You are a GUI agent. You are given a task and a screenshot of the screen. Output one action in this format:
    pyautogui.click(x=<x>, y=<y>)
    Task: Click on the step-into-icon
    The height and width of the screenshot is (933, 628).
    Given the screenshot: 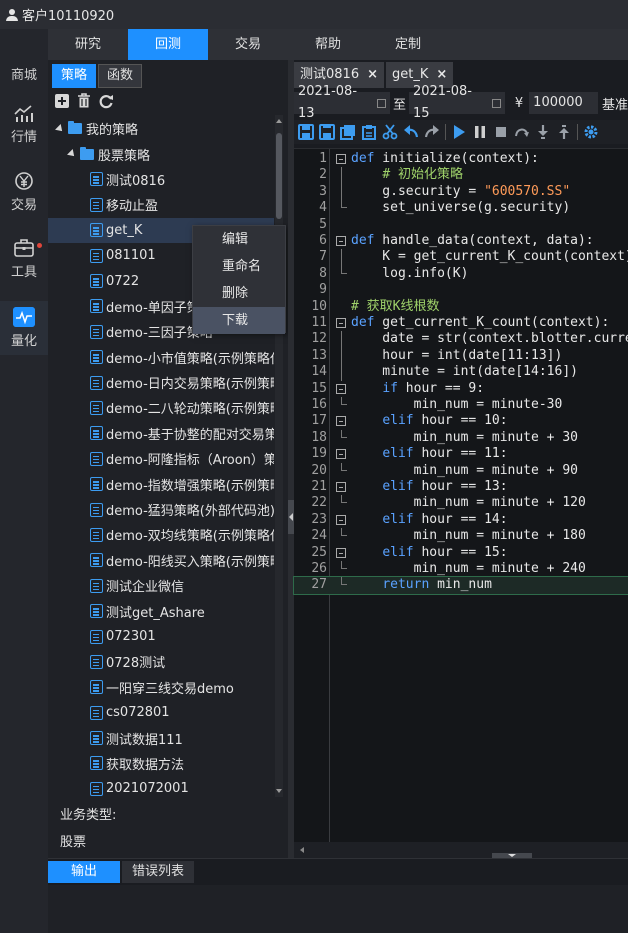 What is the action you would take?
    pyautogui.click(x=543, y=132)
    